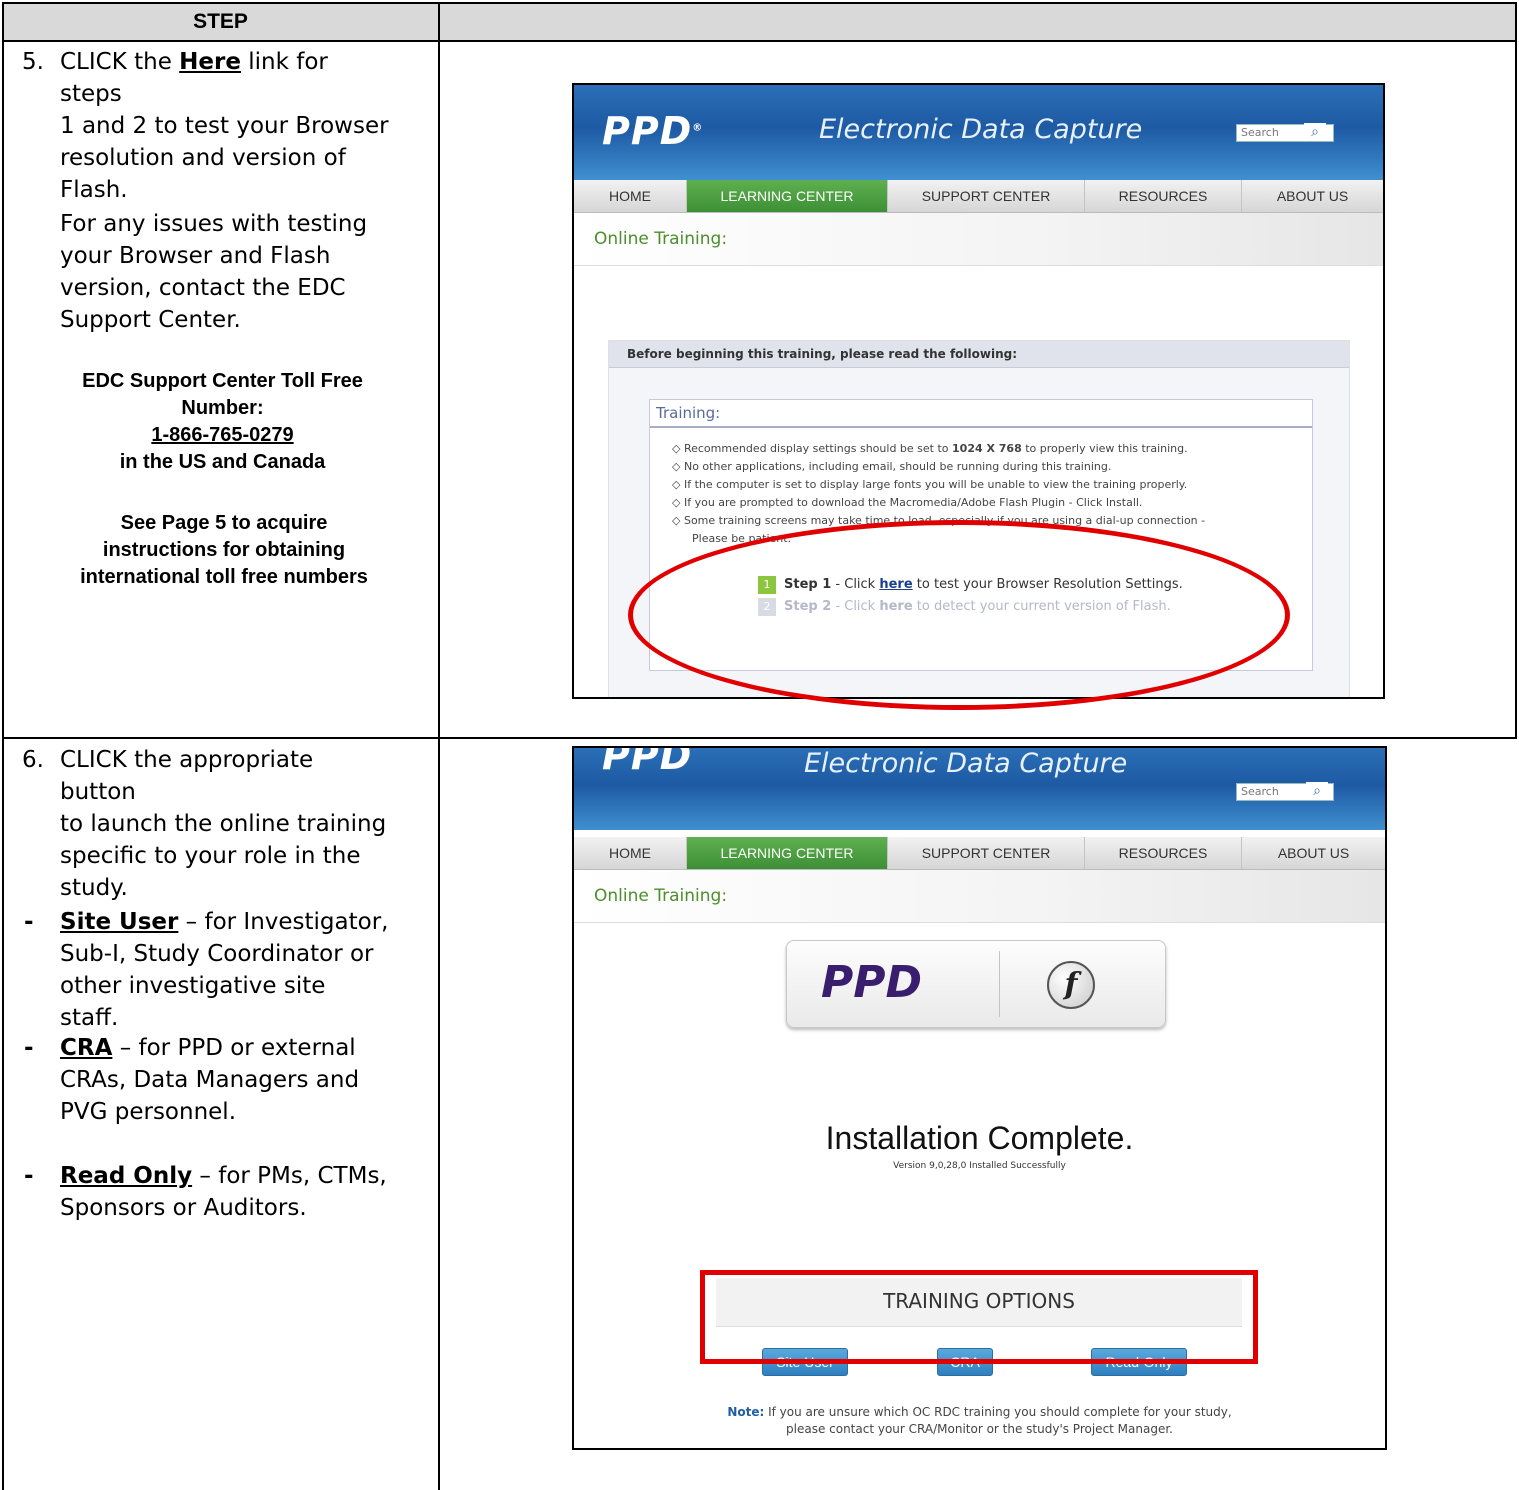 This screenshot has width=1519, height=1490. I want to click on desc-line: CRAs, Data Managers and, so click(210, 1080).